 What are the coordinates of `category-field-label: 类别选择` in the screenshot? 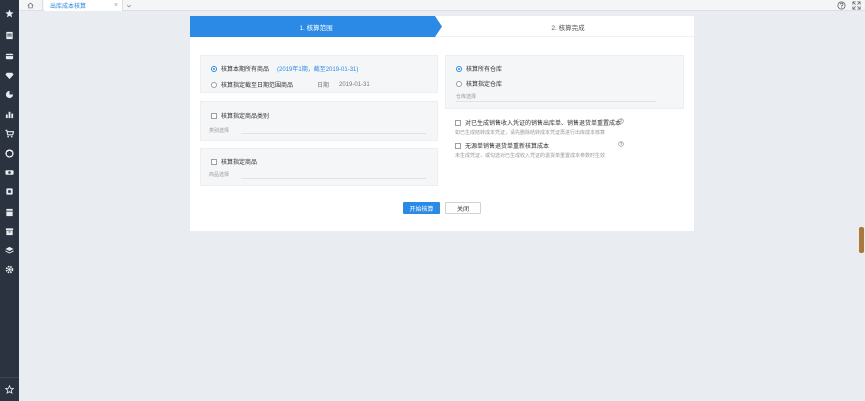 It's located at (219, 131).